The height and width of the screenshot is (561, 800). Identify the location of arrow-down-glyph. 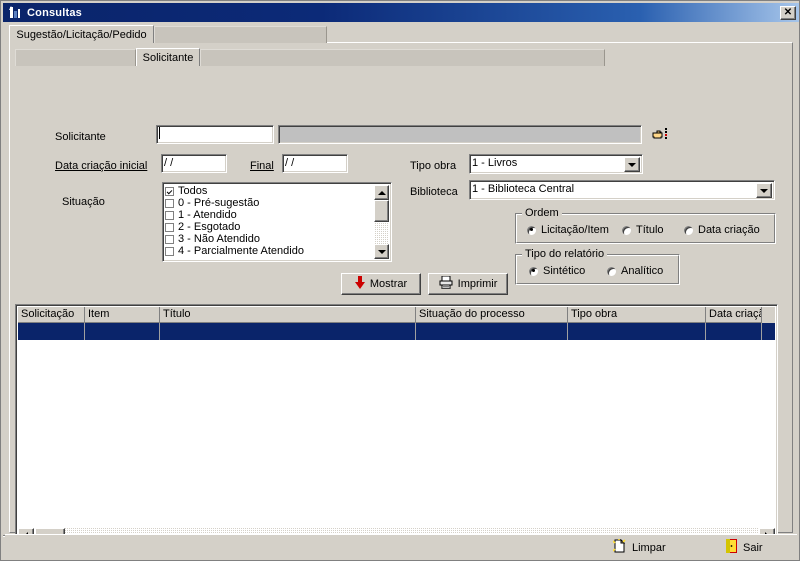
(764, 190).